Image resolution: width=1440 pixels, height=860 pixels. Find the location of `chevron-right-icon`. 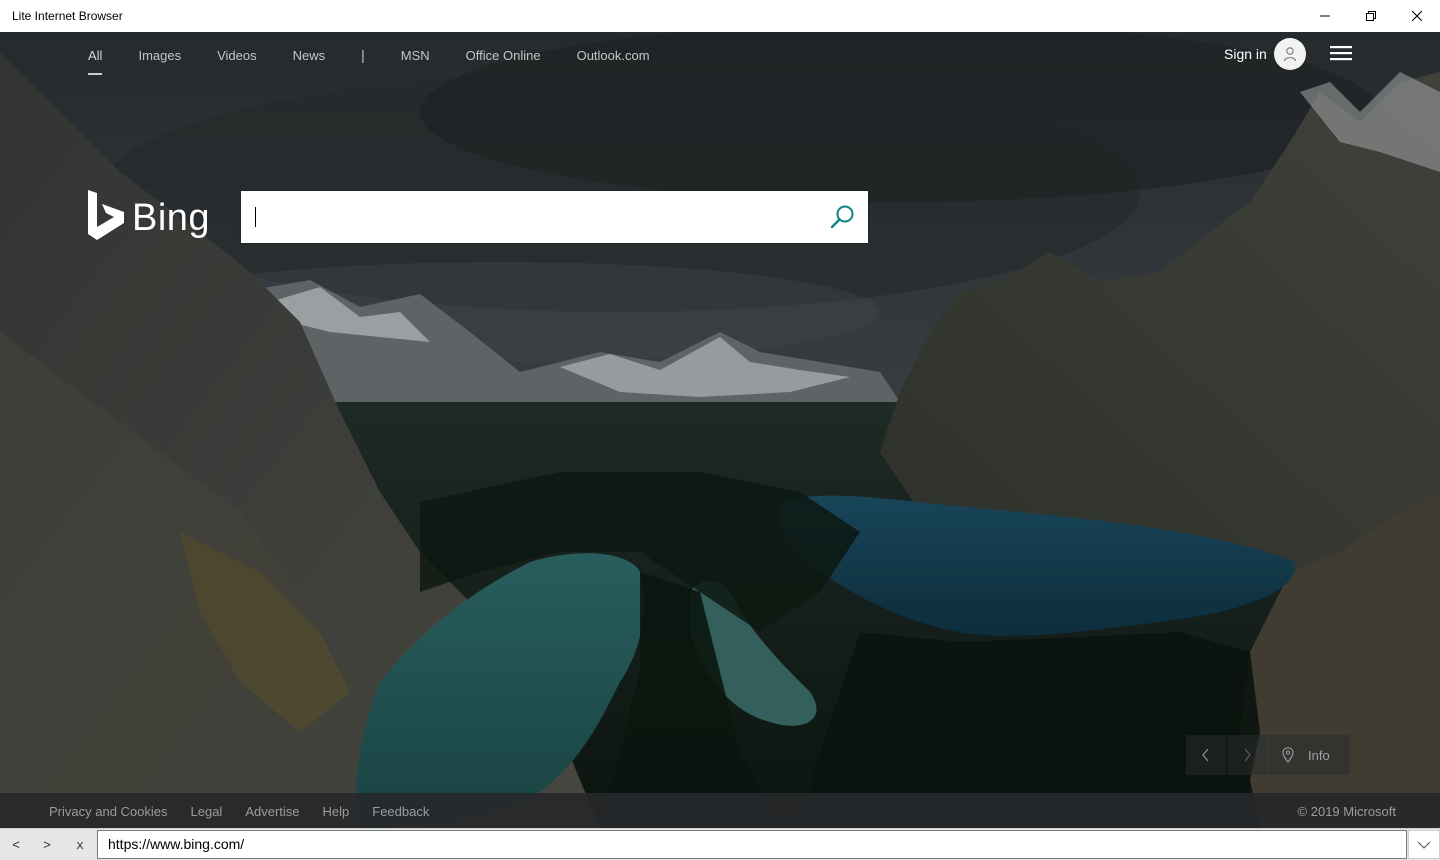

chevron-right-icon is located at coordinates (1247, 755).